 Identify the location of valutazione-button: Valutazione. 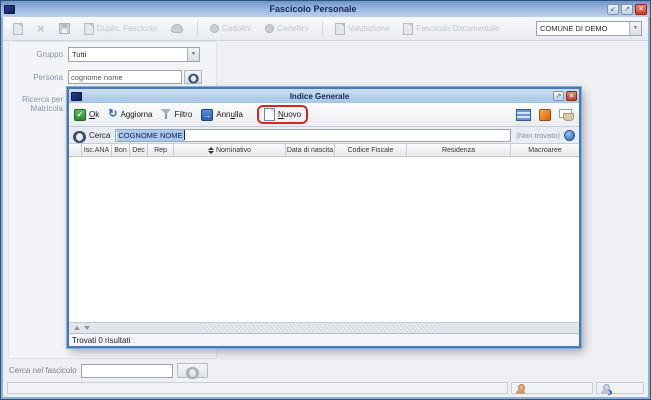
(362, 28).